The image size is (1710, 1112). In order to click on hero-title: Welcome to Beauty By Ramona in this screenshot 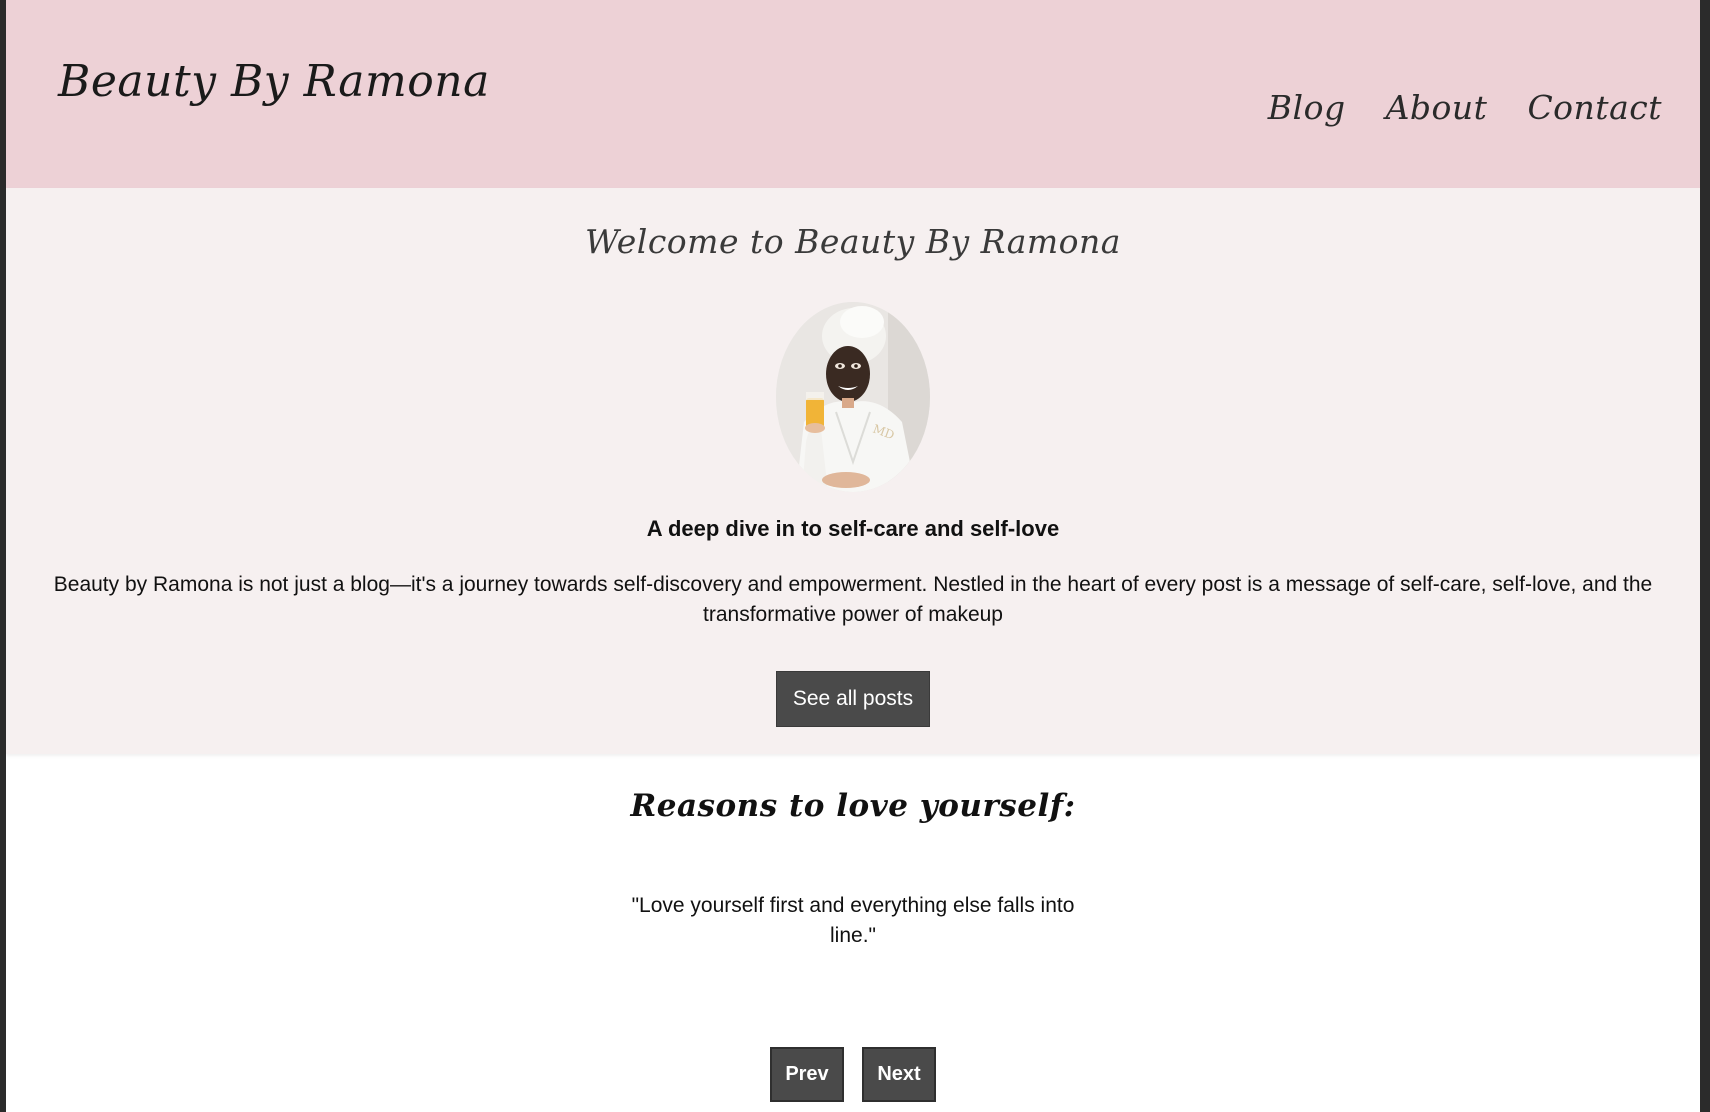, I will do `click(853, 241)`.